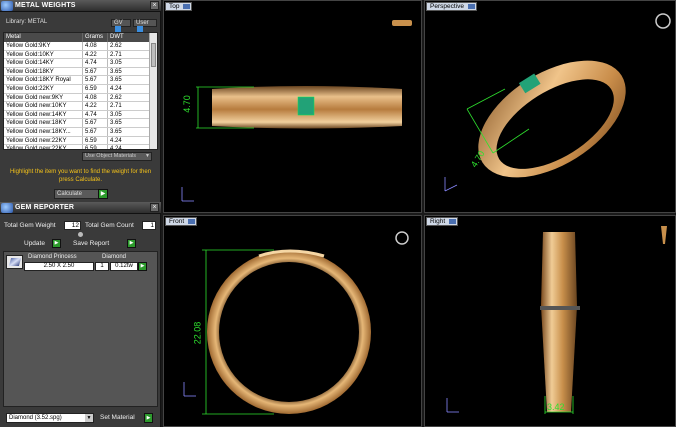 This screenshot has height=427, width=676. Describe the element at coordinates (7, 207) in the screenshot. I see `gem-reporter-icon` at that location.